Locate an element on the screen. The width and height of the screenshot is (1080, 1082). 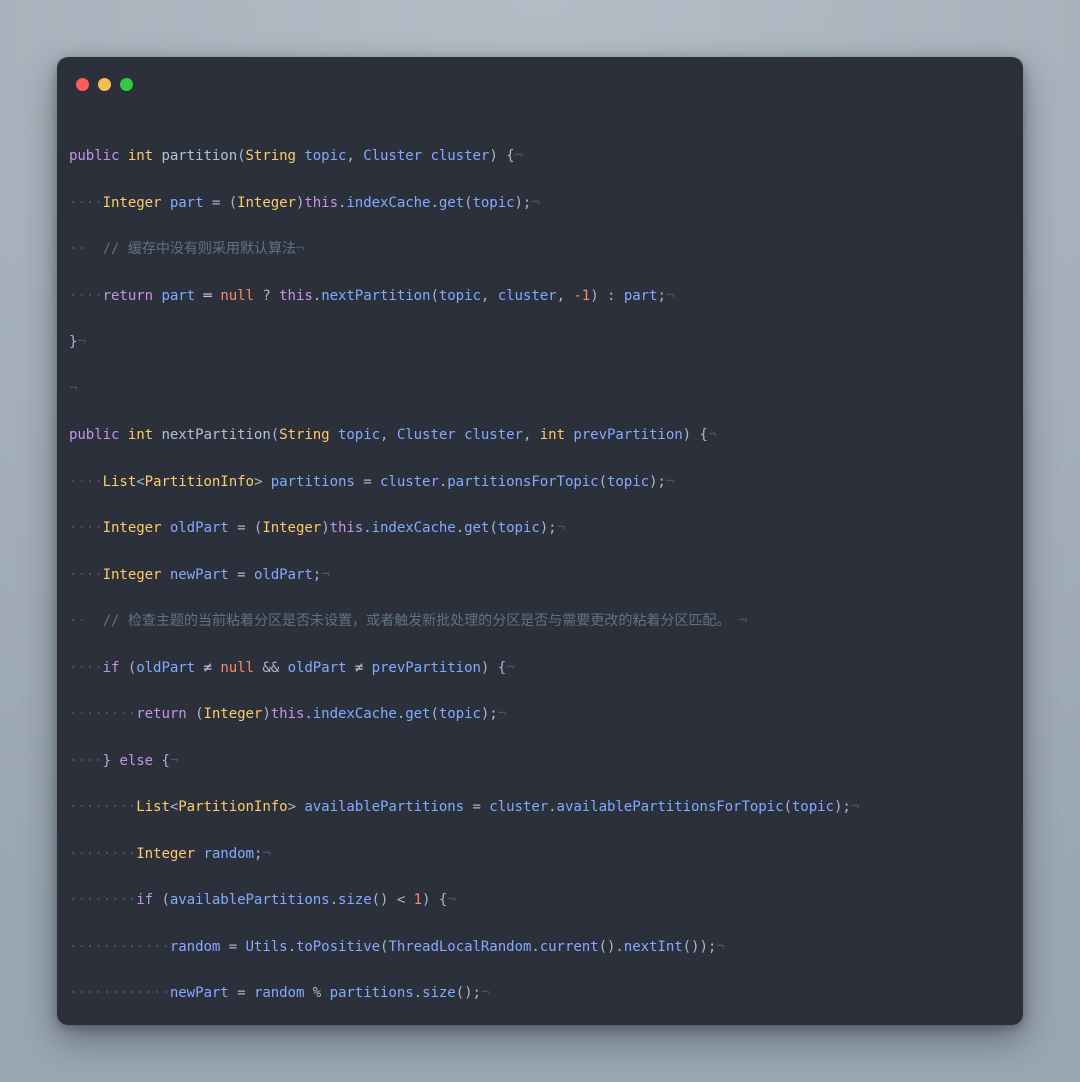
code-line: }¬ is located at coordinates (77, 342).